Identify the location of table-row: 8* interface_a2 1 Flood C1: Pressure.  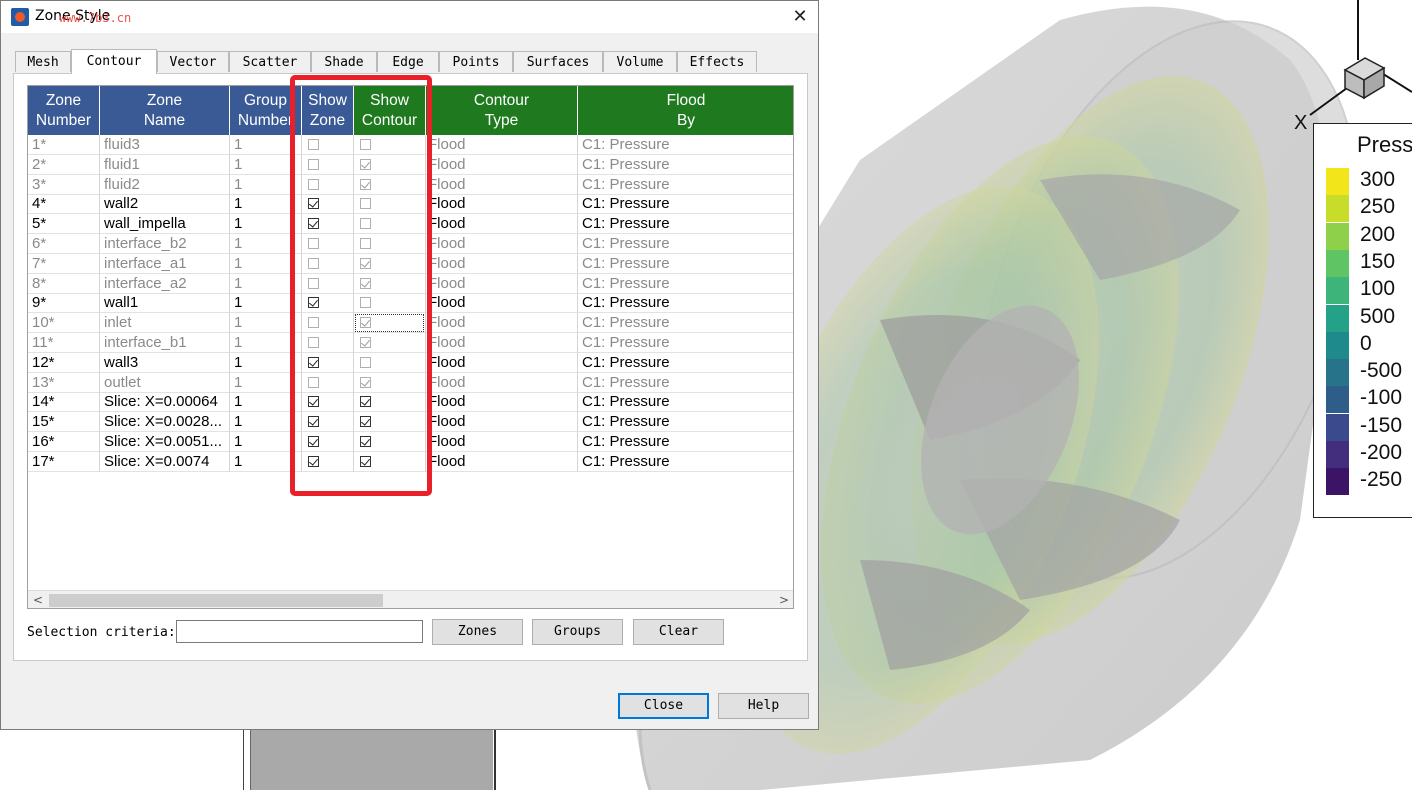
(410, 283).